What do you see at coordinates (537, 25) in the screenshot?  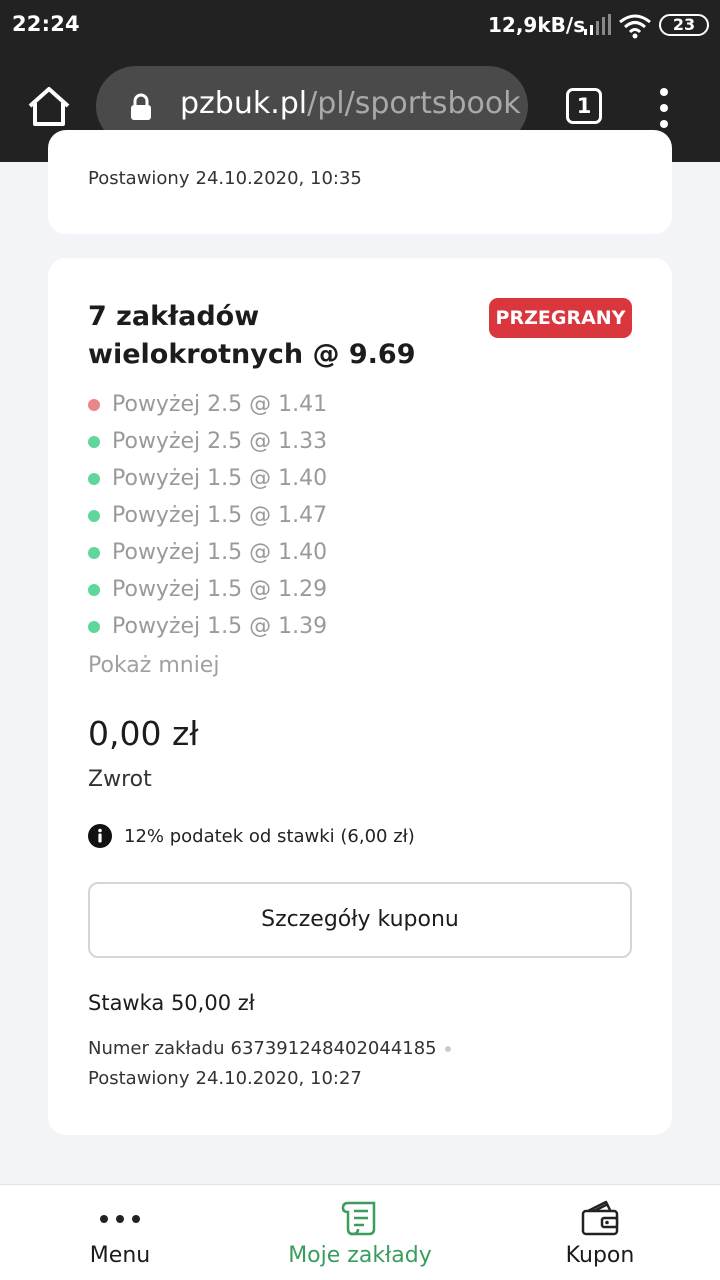 I see `network-speed: 12,9kB/s` at bounding box center [537, 25].